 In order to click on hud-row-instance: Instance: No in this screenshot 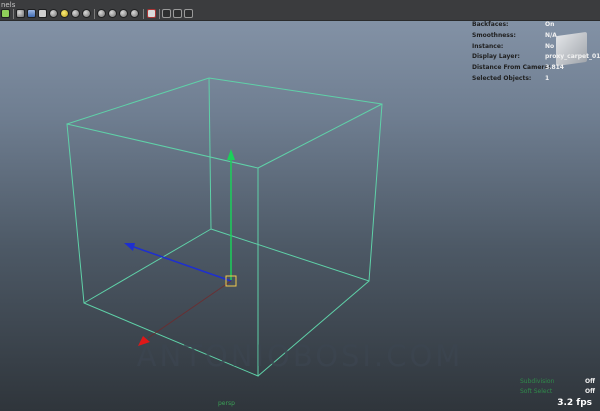, I will do `click(536, 47)`.